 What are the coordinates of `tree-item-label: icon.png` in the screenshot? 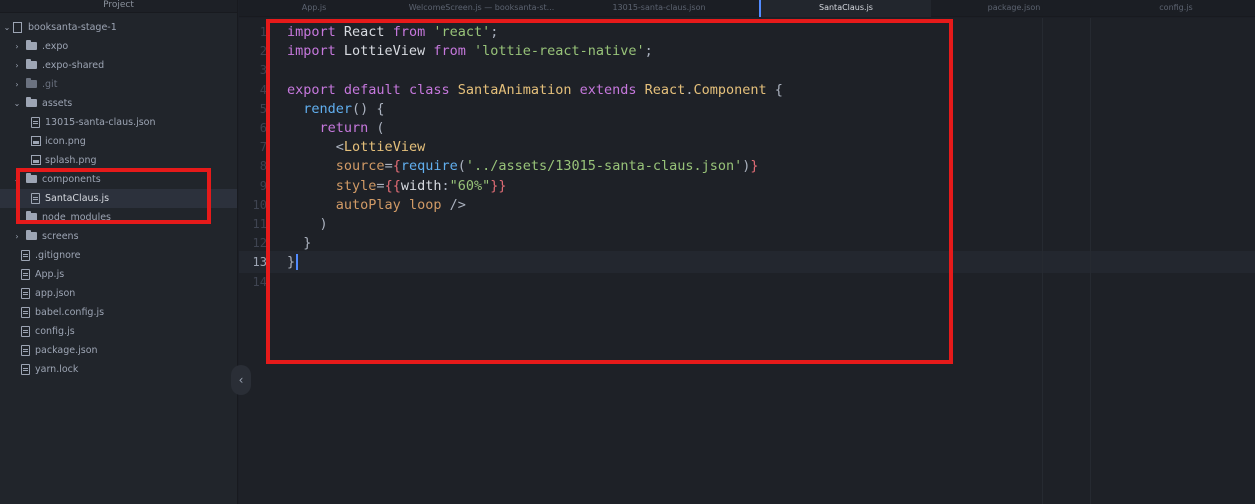 It's located at (65, 141).